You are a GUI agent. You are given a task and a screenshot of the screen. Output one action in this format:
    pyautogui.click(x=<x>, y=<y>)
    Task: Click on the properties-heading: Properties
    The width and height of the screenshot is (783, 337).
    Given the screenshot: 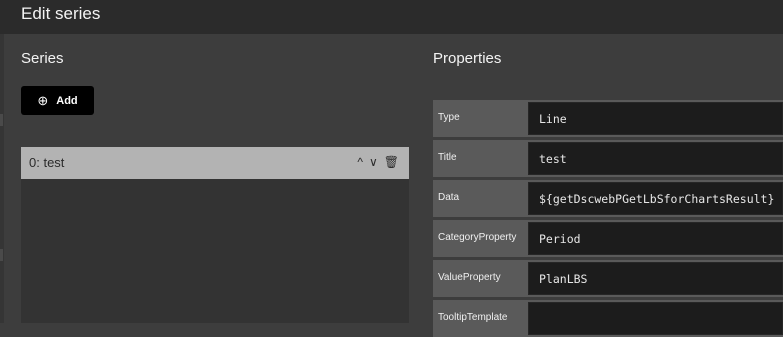 What is the action you would take?
    pyautogui.click(x=467, y=58)
    